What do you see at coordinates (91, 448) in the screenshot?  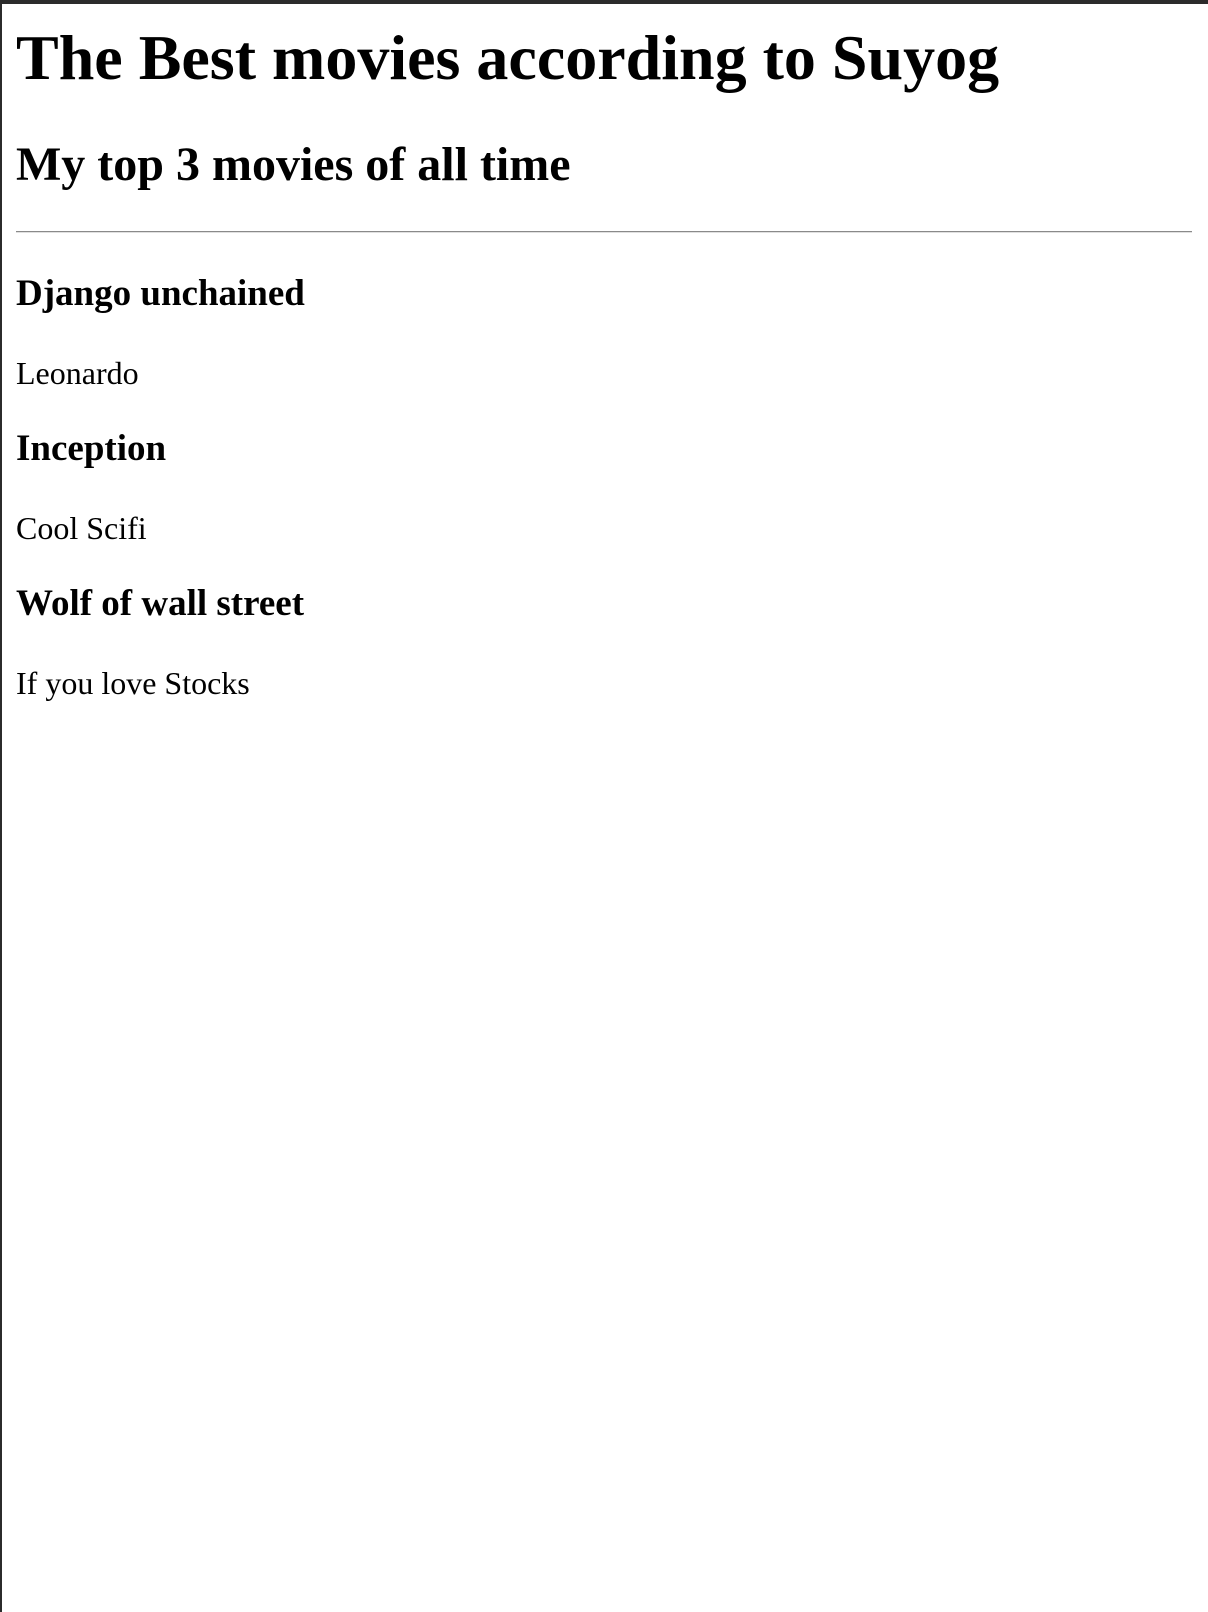 I see `movie-title-inception: Inception` at bounding box center [91, 448].